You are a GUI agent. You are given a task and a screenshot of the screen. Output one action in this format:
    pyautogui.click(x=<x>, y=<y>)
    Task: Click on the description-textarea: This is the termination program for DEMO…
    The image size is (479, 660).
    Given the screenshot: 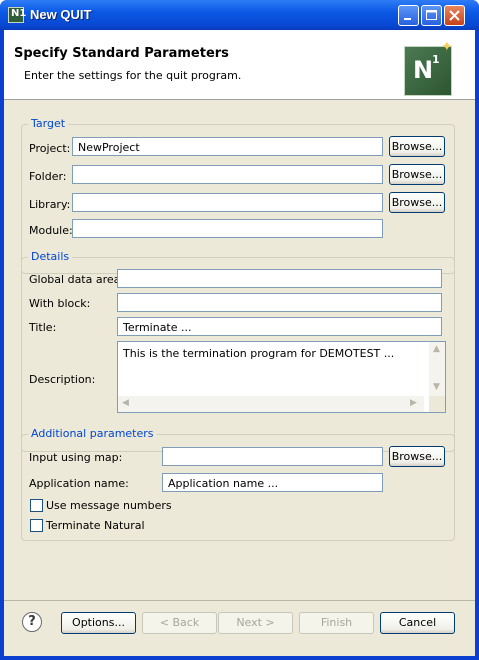 What is the action you would take?
    pyautogui.click(x=281, y=377)
    